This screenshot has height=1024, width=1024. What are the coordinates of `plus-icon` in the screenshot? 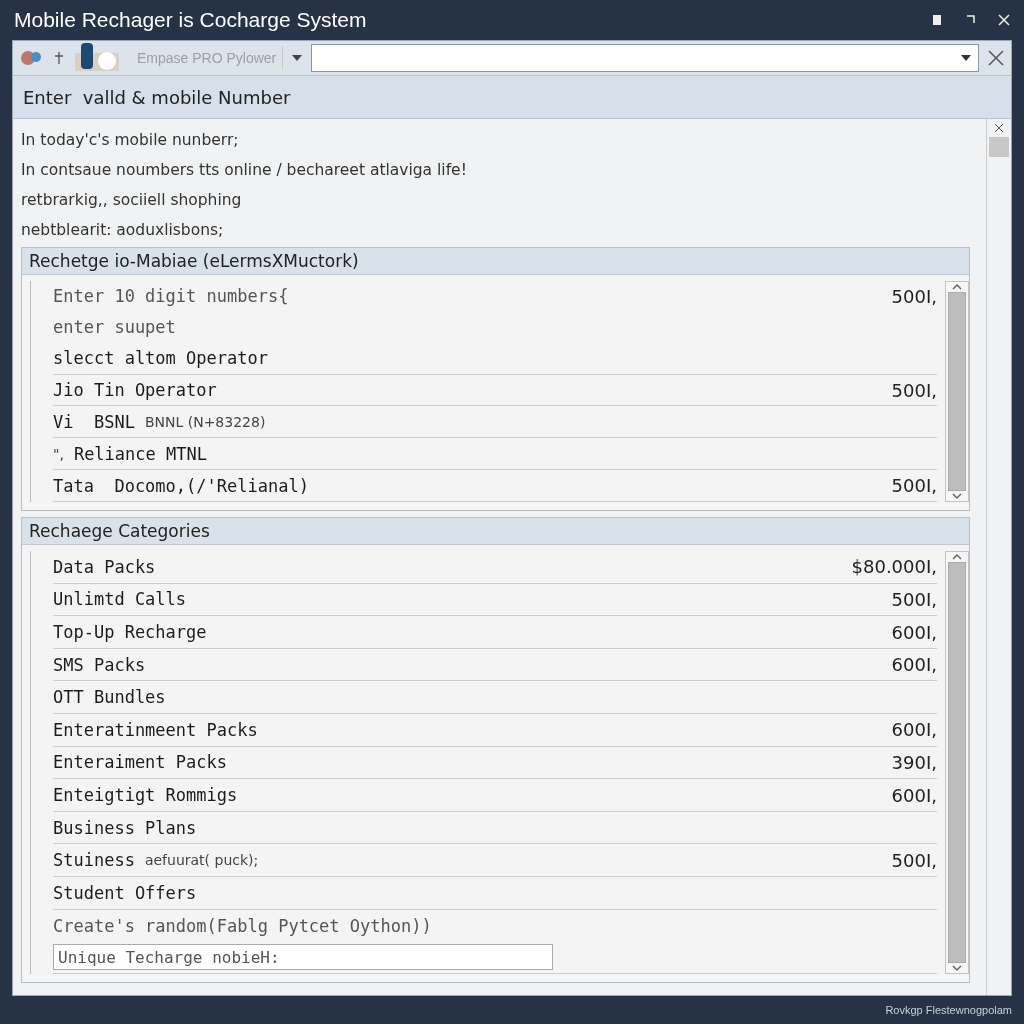 It's located at (59, 58).